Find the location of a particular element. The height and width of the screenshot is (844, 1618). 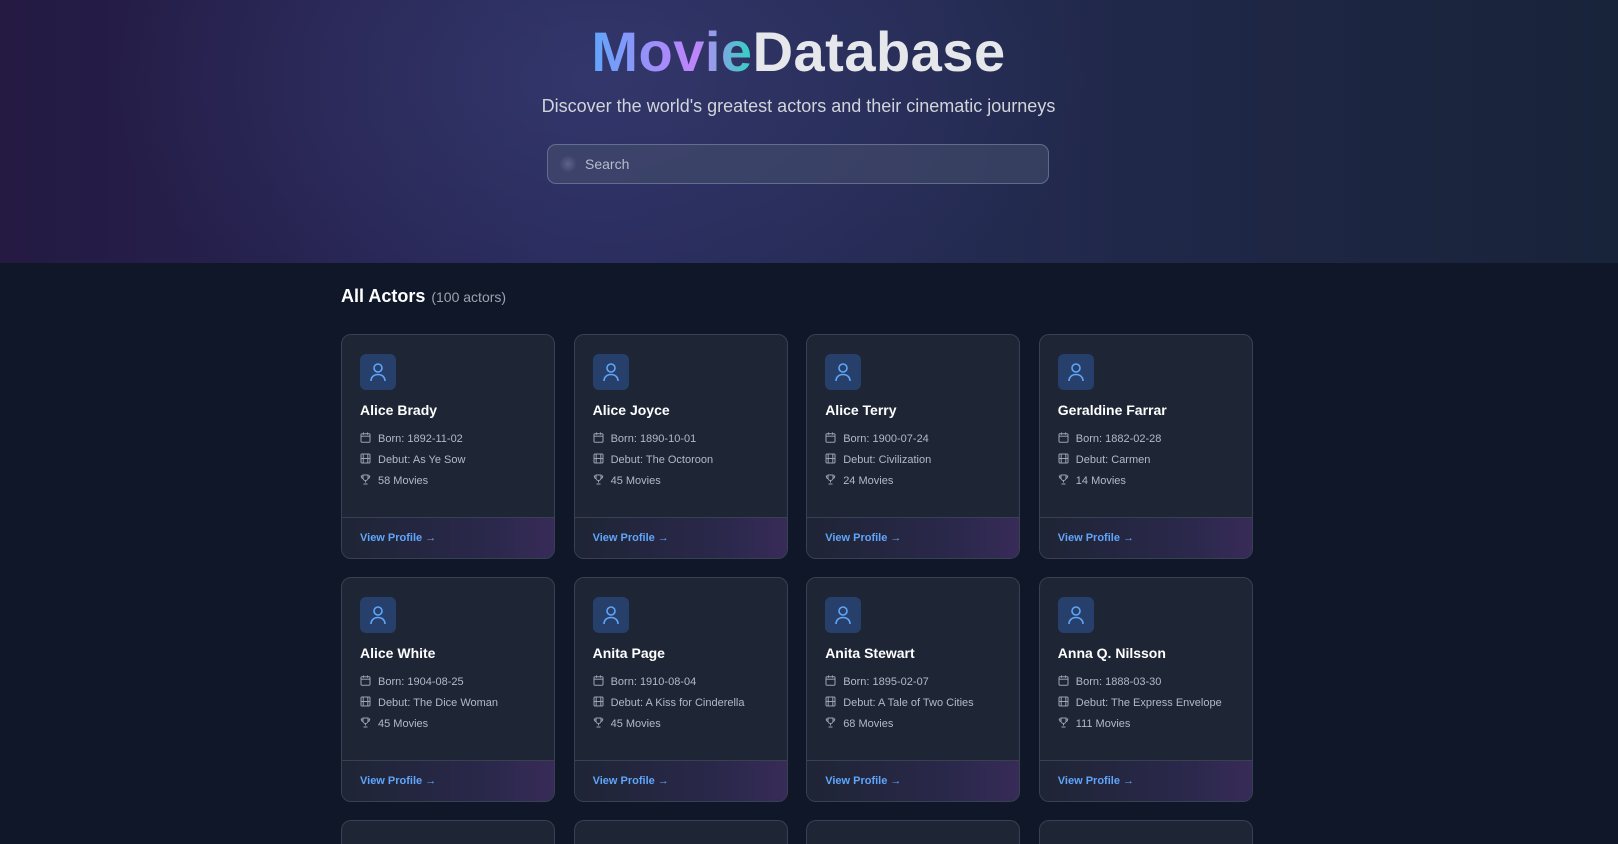

actor-count: (100 actors) is located at coordinates (469, 297).